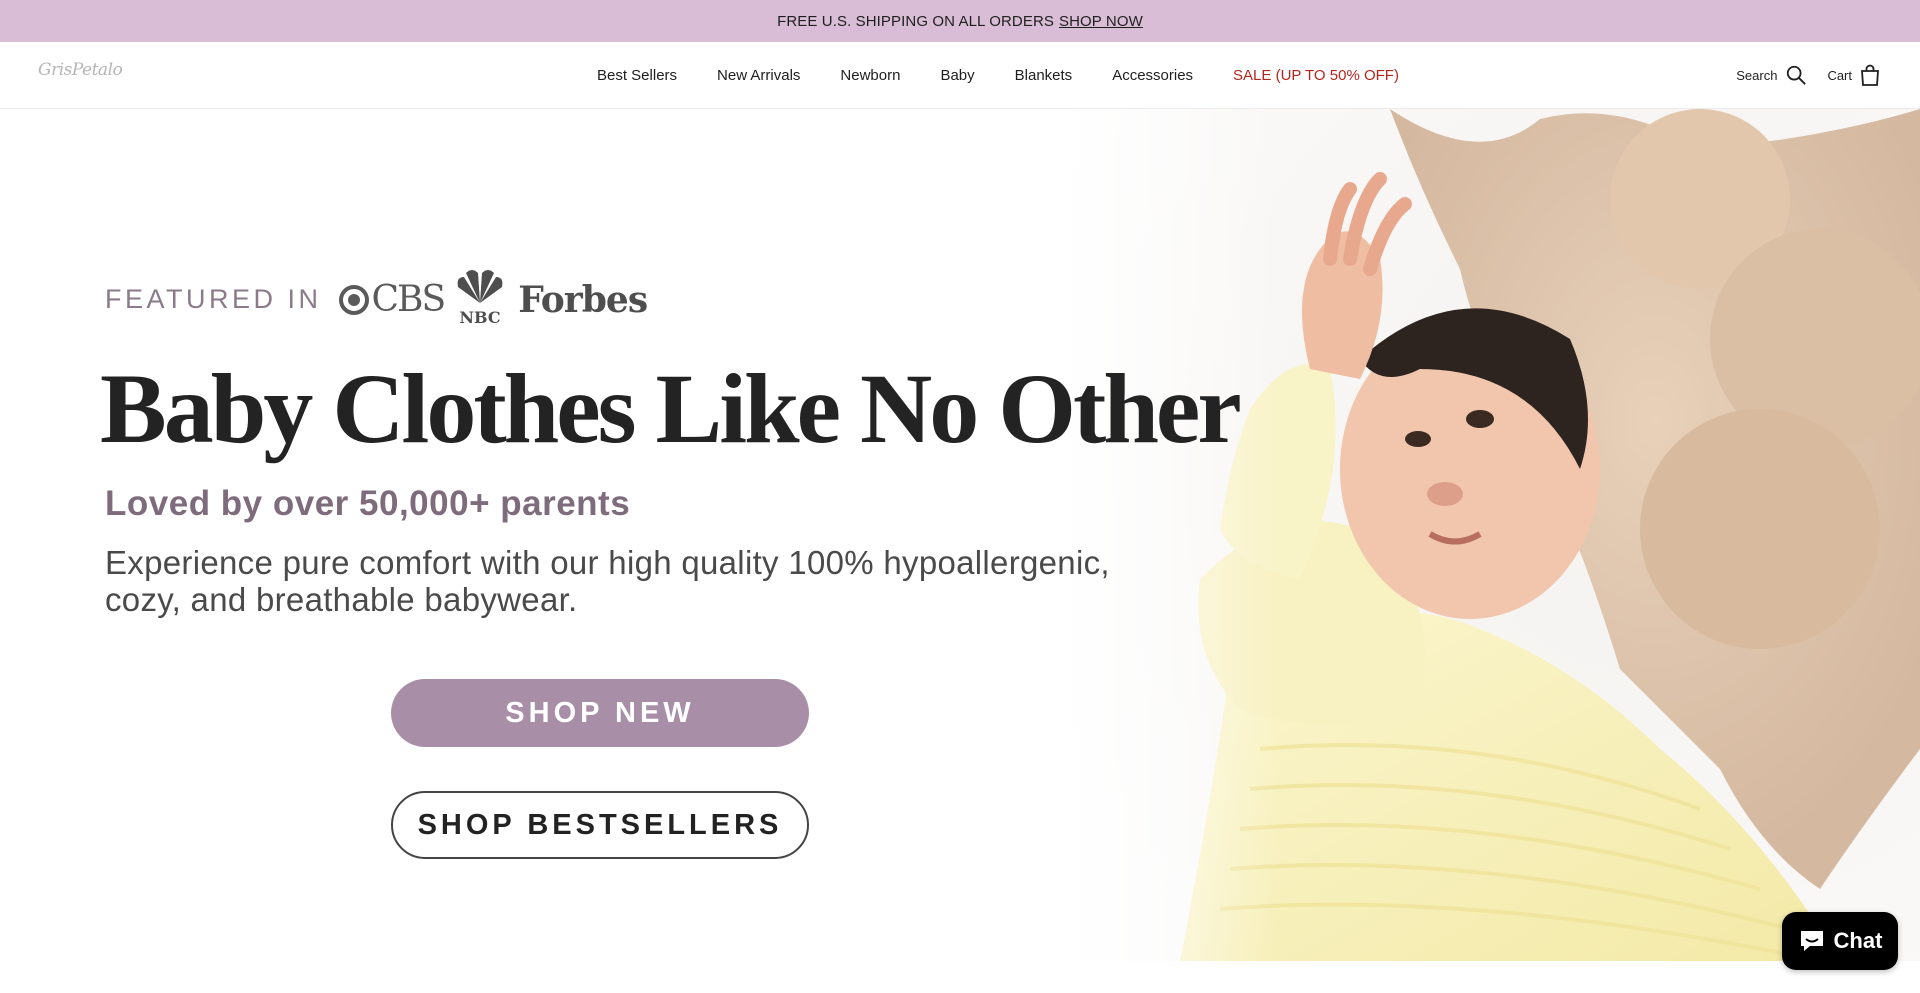 The width and height of the screenshot is (1920, 993). I want to click on shop-now-link: SHOP NOW, so click(1101, 21).